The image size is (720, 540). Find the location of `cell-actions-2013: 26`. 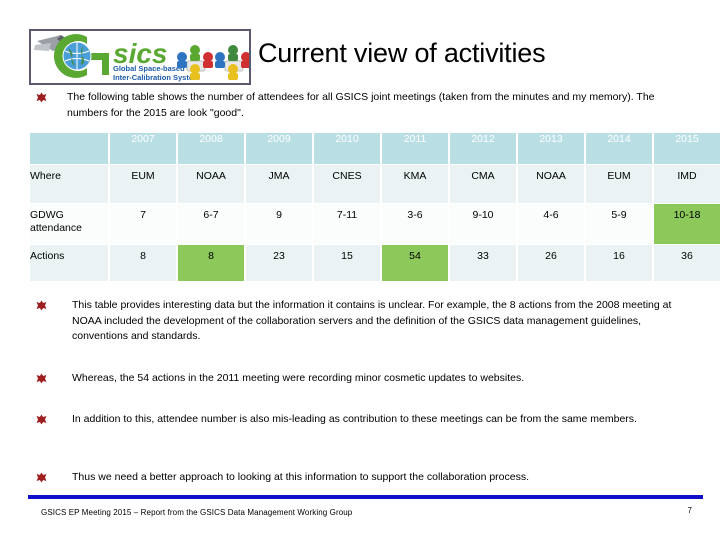

cell-actions-2013: 26 is located at coordinates (551, 263).